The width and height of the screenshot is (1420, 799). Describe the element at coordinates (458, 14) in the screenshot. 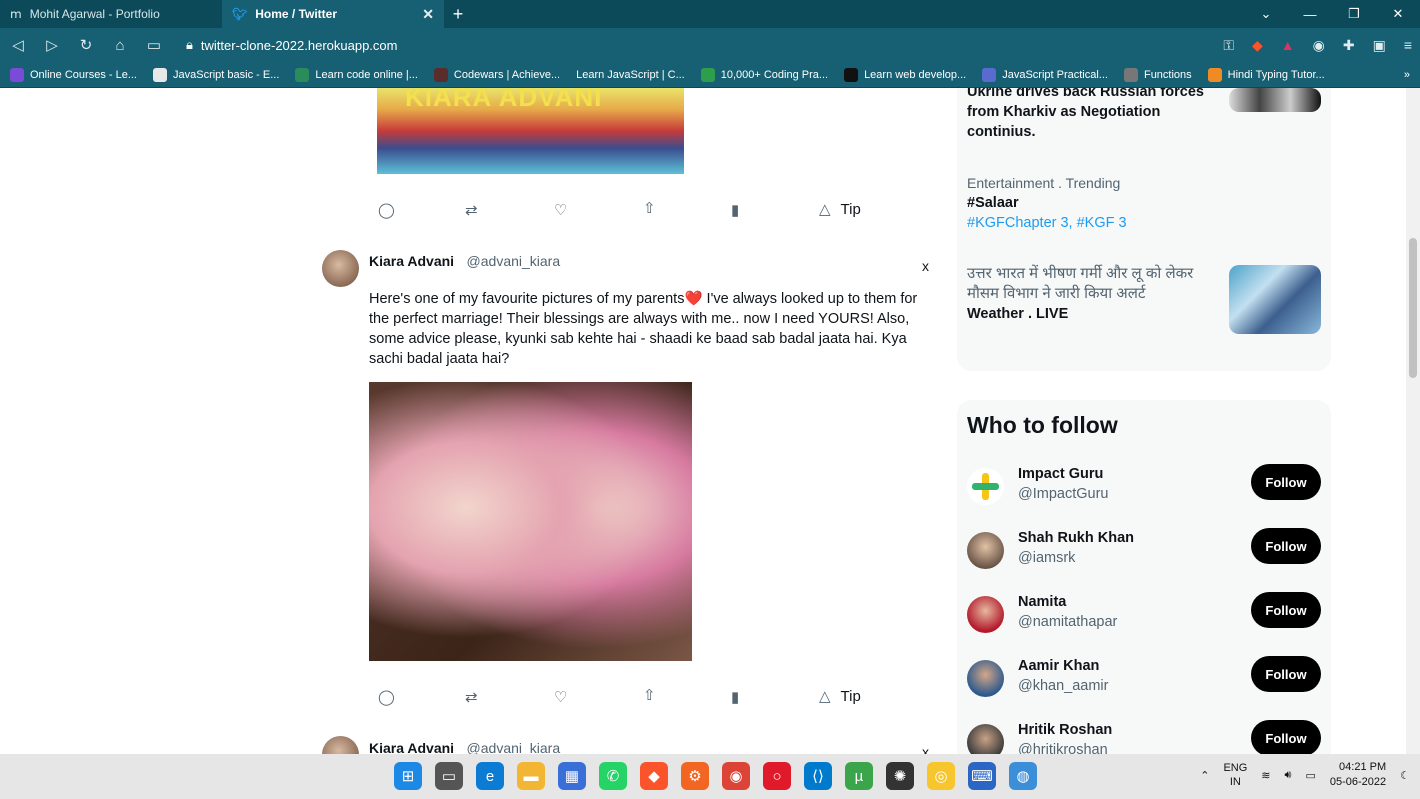

I see `new-tab-button: +` at that location.